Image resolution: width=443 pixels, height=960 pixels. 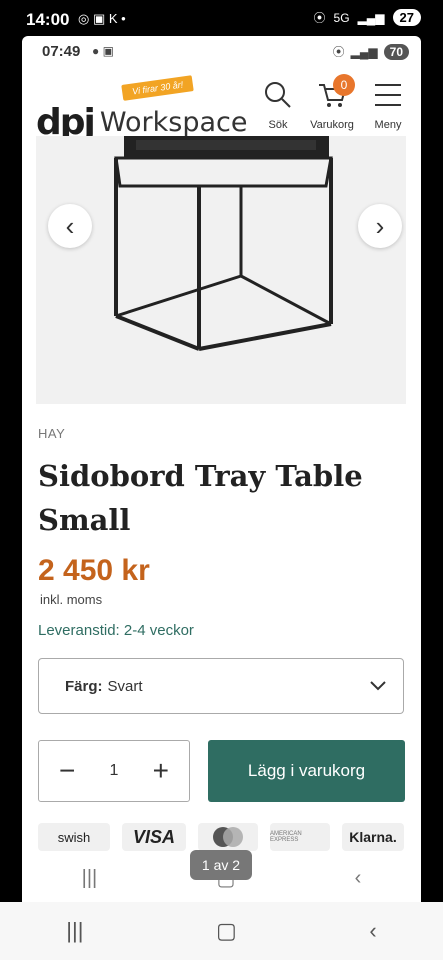 What do you see at coordinates (48, 19) in the screenshot?
I see `outer-clock: 14:00` at bounding box center [48, 19].